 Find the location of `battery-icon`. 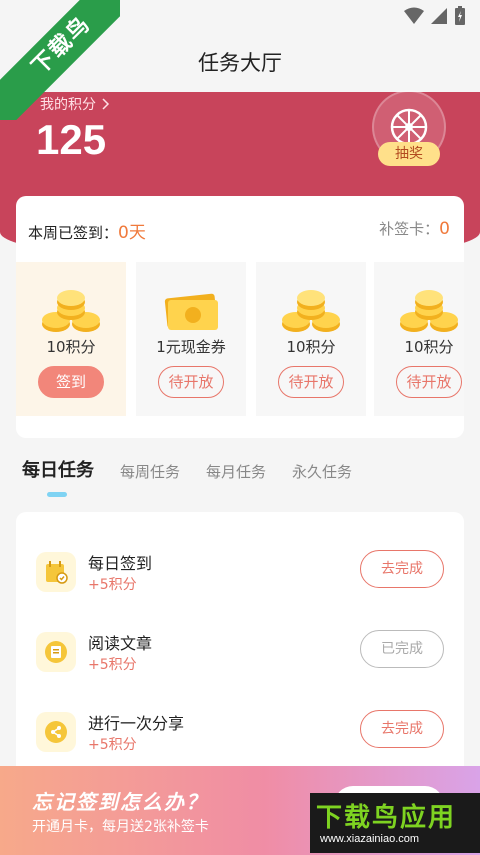

battery-icon is located at coordinates (460, 15).